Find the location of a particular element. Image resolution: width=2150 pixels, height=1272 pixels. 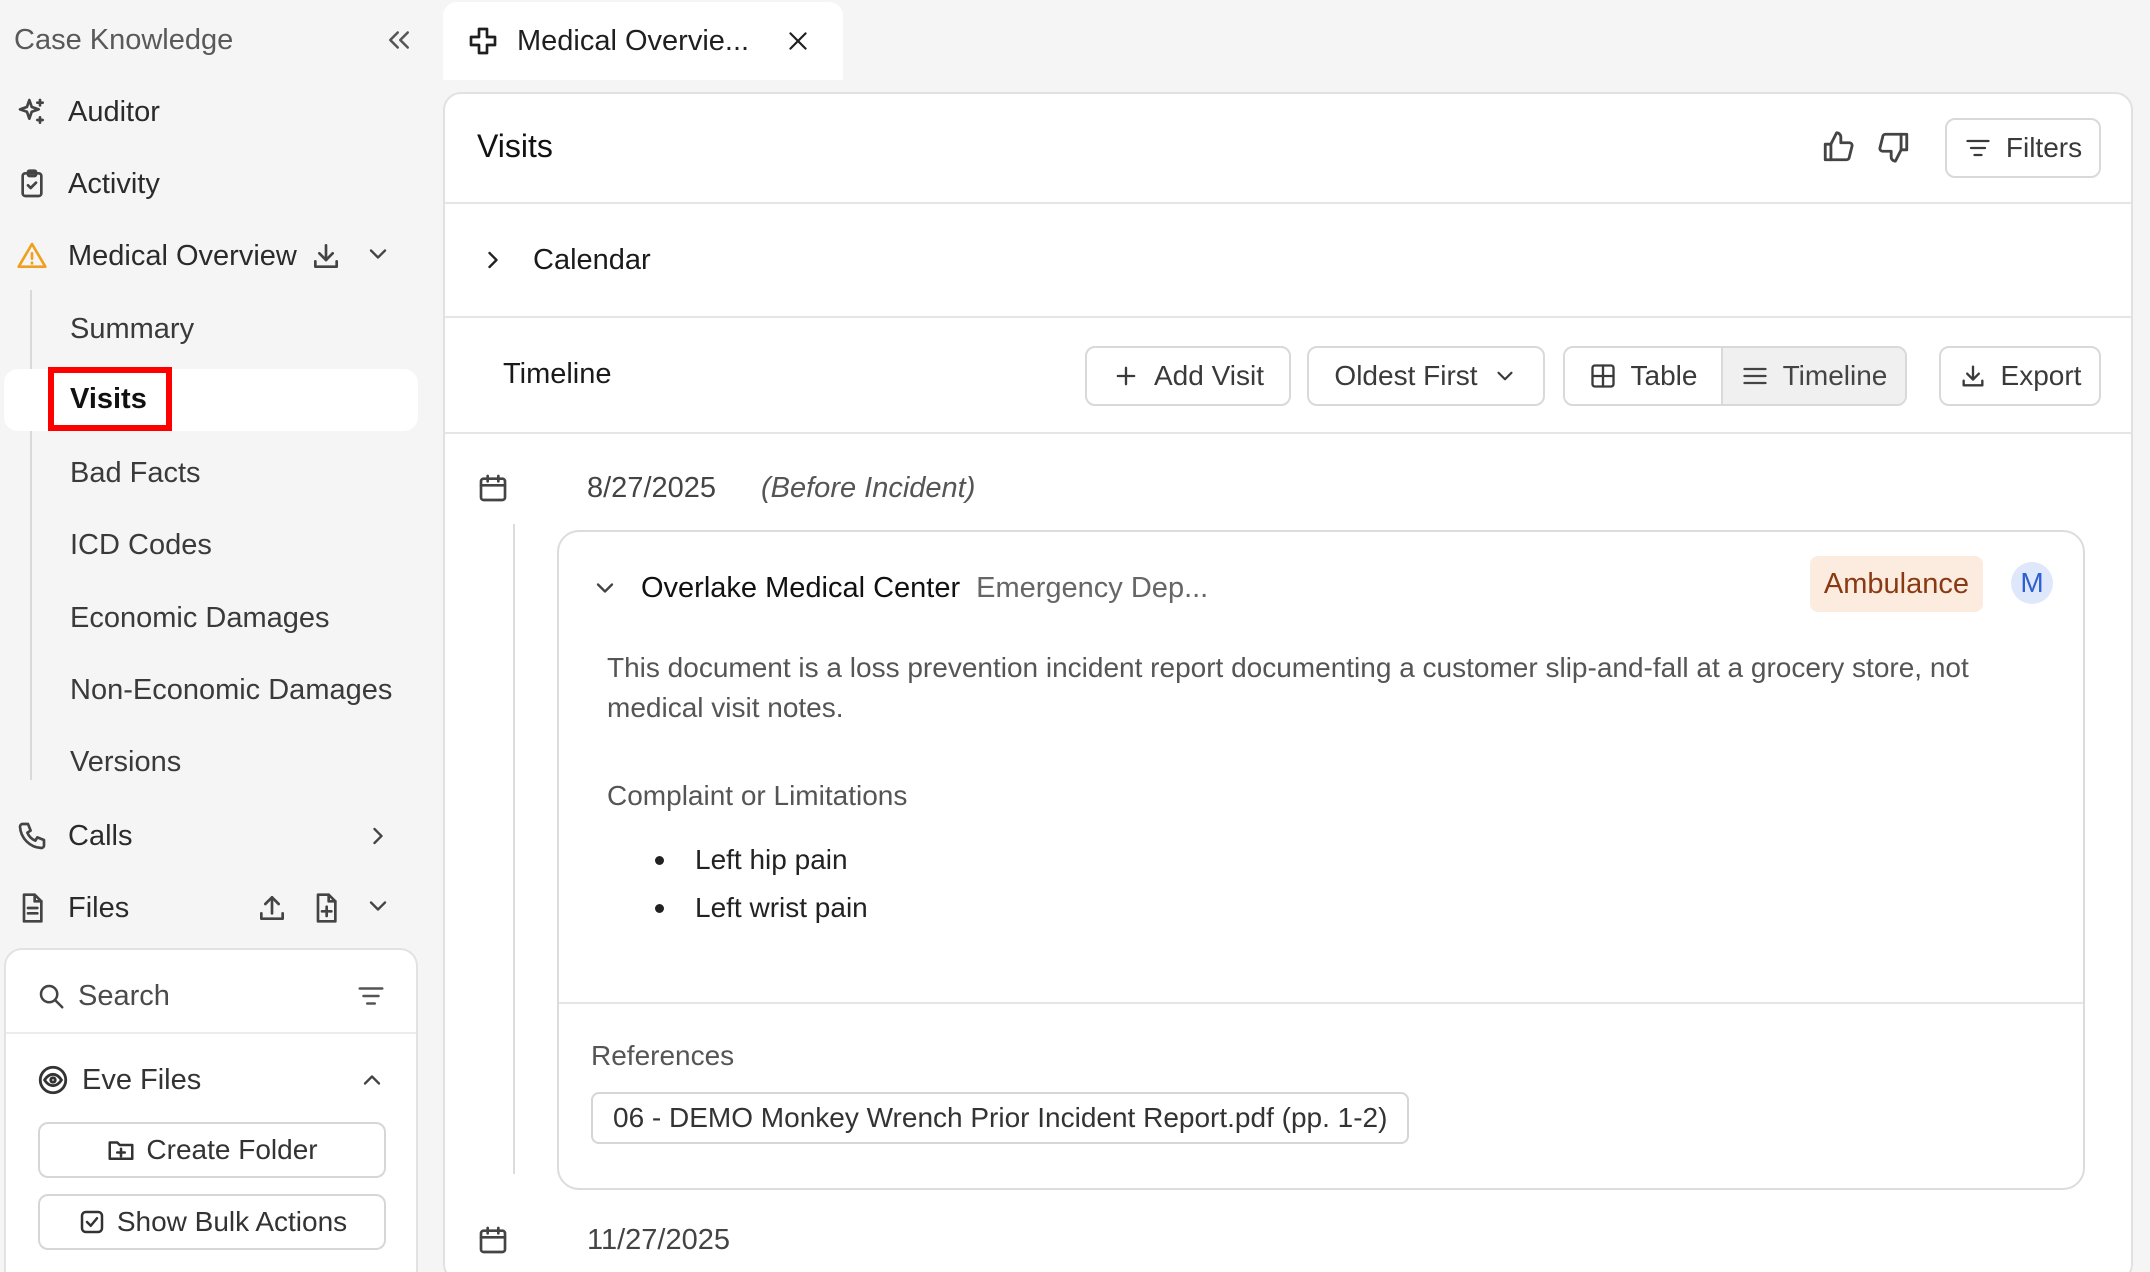

avatar: M is located at coordinates (2032, 583).